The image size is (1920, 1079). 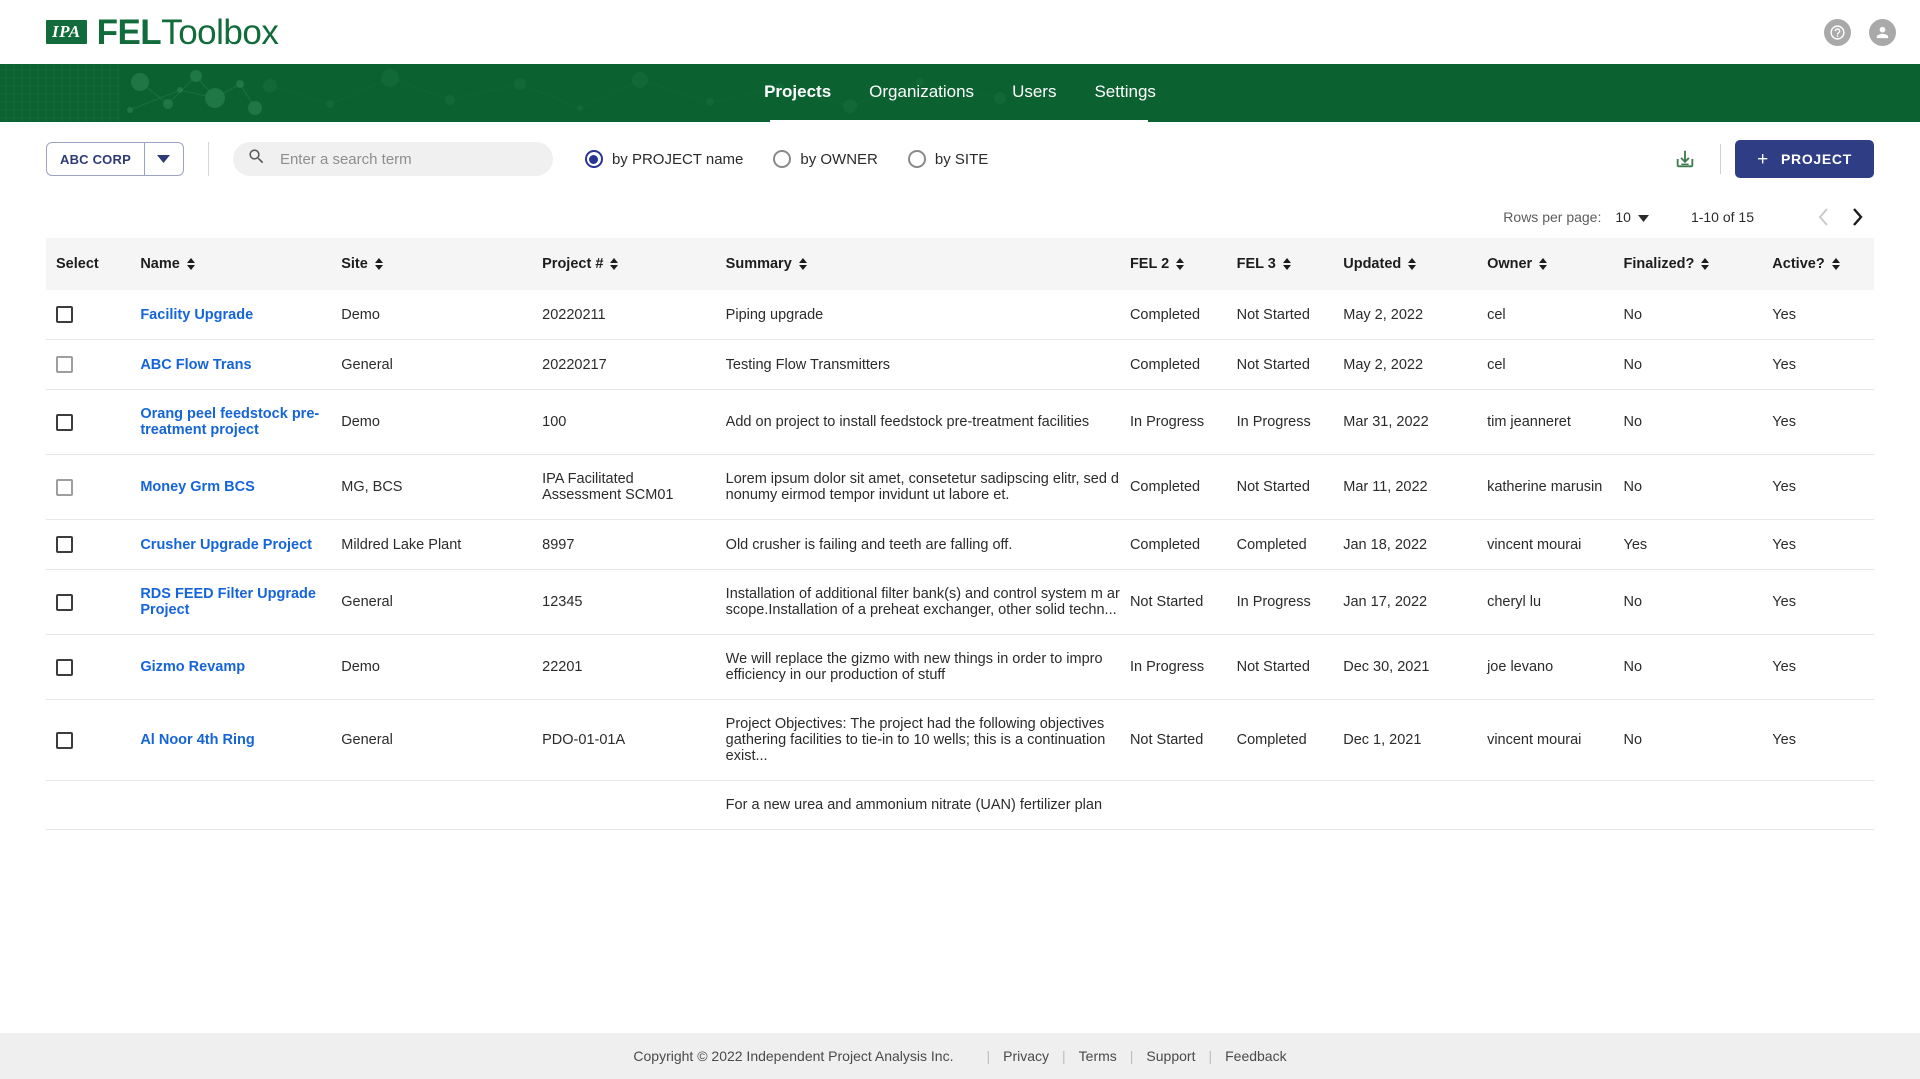 What do you see at coordinates (947, 159) in the screenshot?
I see `radio-by-site: by SITE` at bounding box center [947, 159].